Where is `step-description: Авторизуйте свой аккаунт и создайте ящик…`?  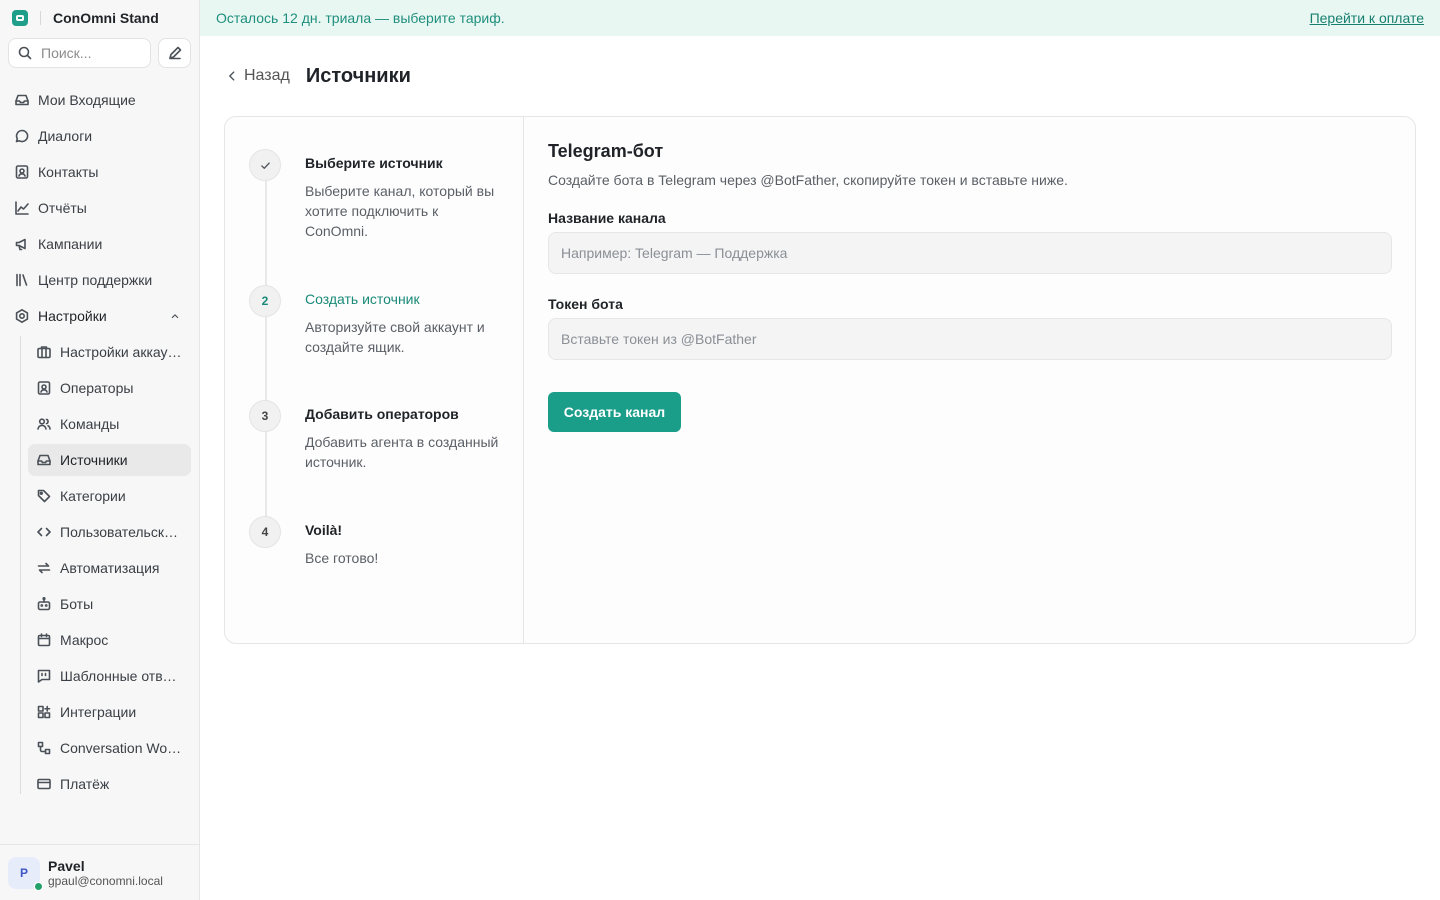 step-description: Авторизуйте свой аккаунт и создайте ящик… is located at coordinates (395, 337).